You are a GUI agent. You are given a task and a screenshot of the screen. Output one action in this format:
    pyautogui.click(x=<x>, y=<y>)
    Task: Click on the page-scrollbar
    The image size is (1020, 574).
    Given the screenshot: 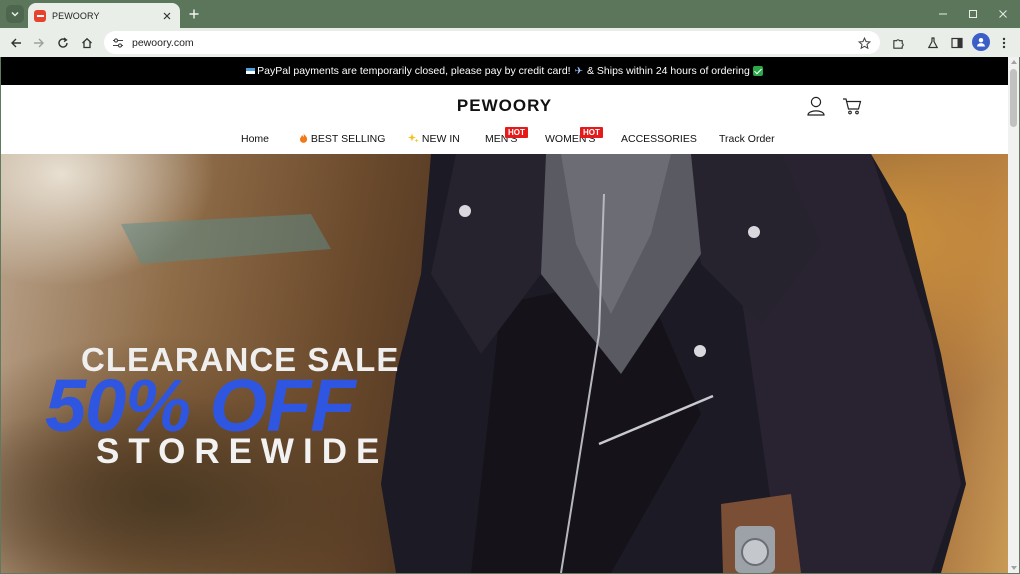 What is the action you would take?
    pyautogui.click(x=1013, y=315)
    